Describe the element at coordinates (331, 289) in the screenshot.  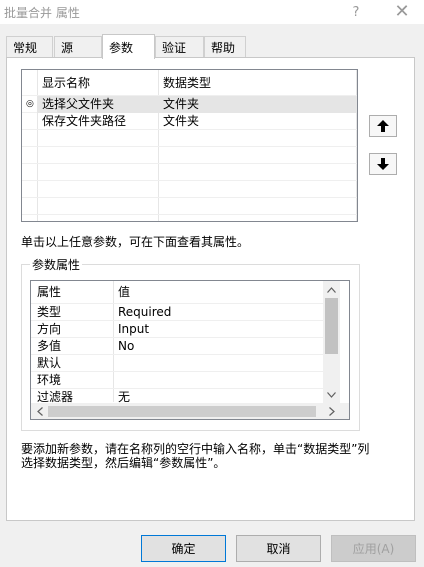
I see `scroll-up-icon` at that location.